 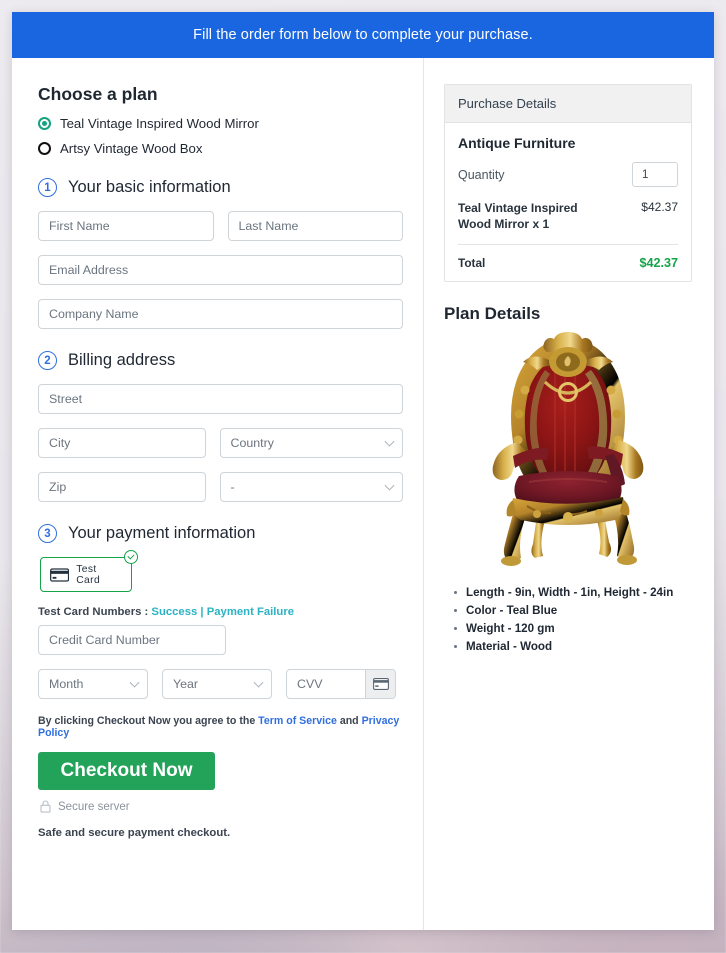 I want to click on step-title: Billing address, so click(x=122, y=360).